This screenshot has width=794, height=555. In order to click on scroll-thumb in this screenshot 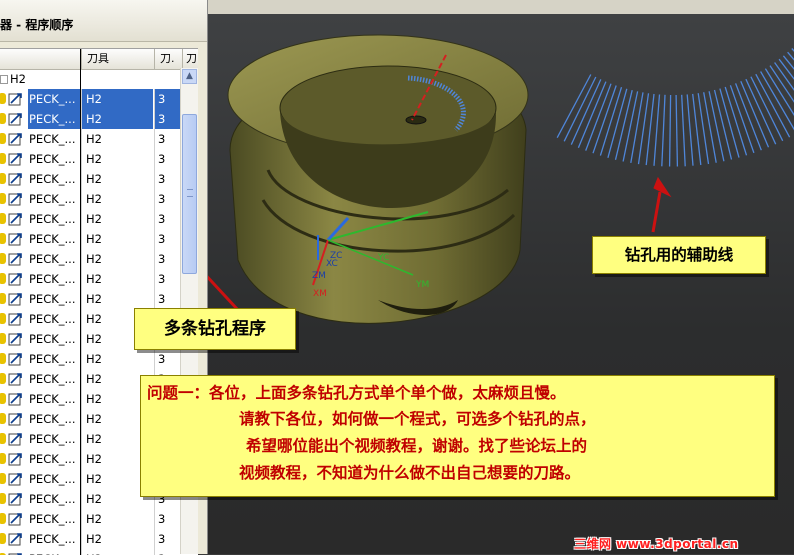, I will do `click(189, 194)`.